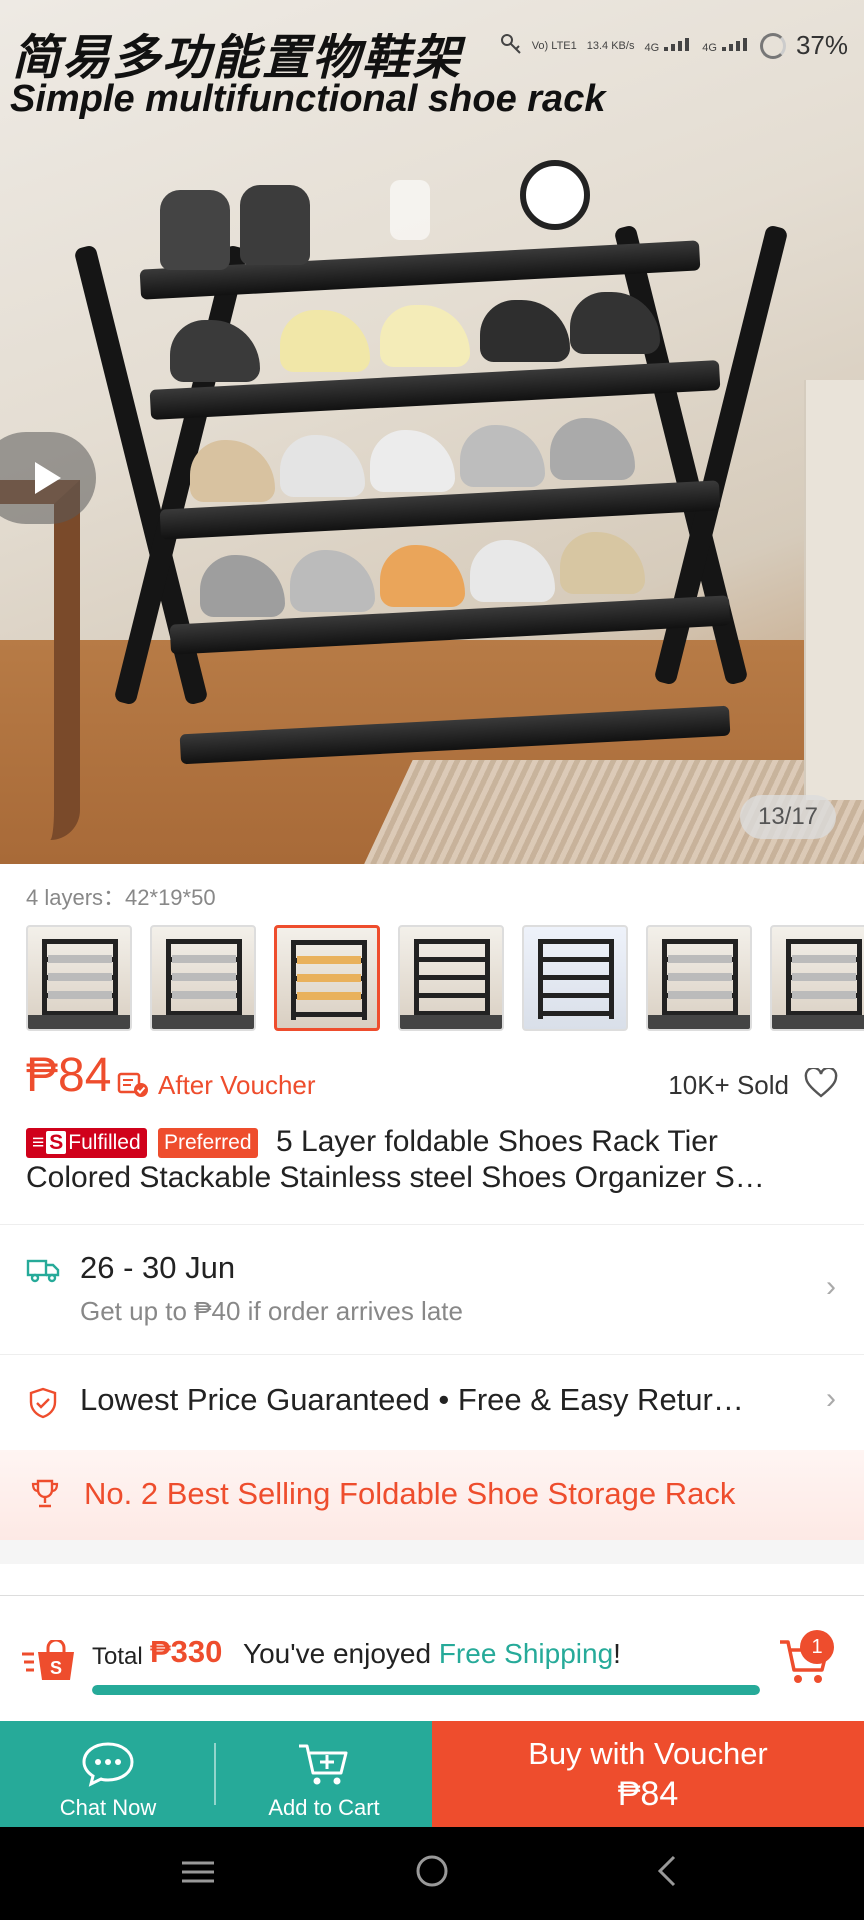 The height and width of the screenshot is (1920, 864). I want to click on heart-icon, so click(821, 1084).